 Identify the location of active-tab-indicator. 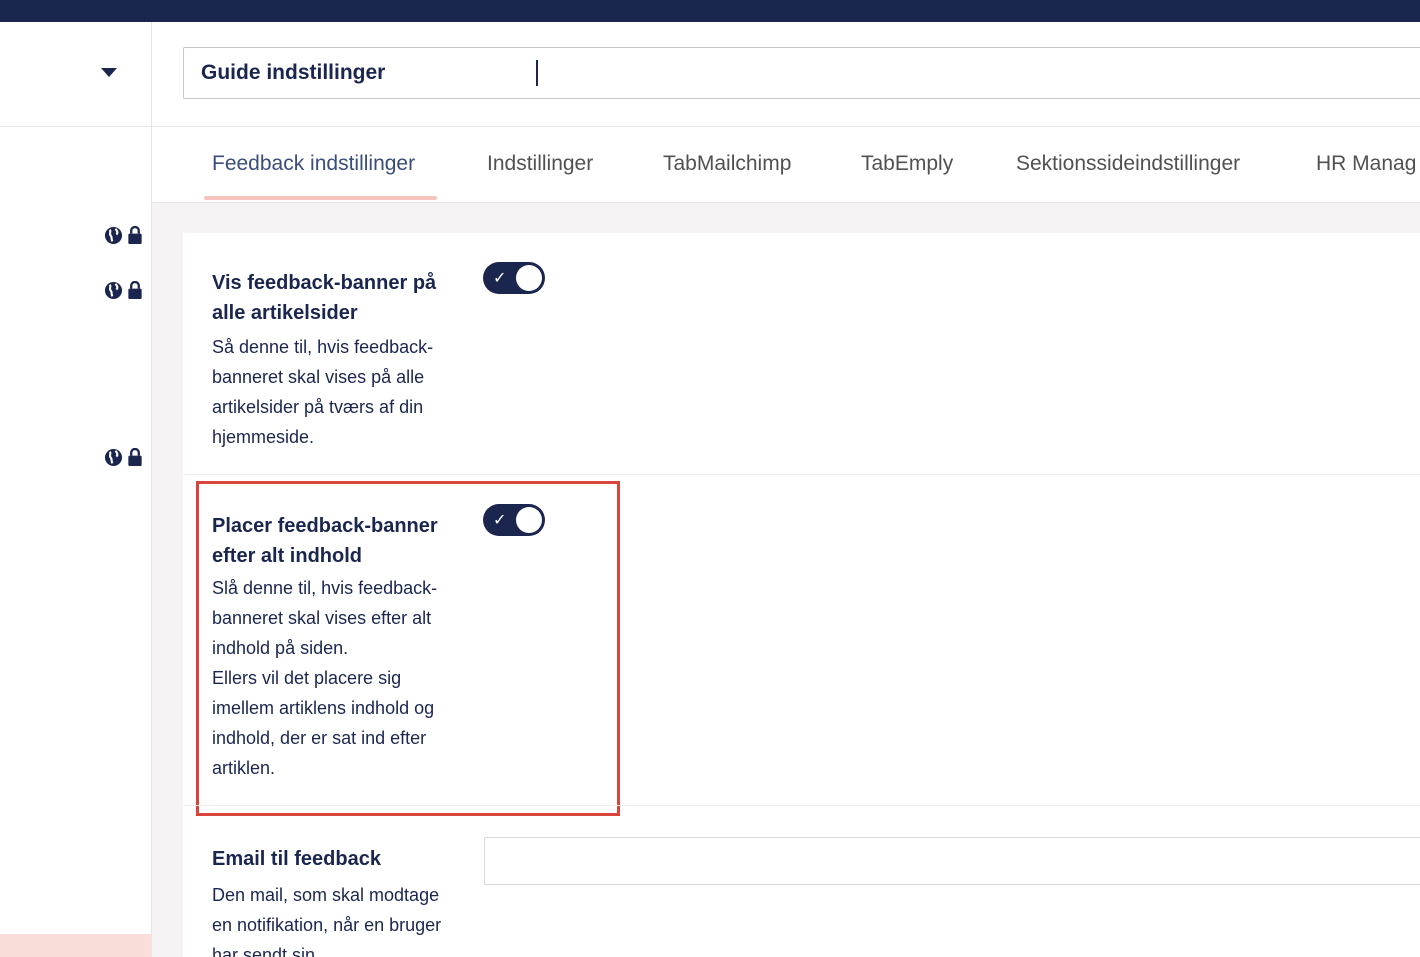
(320, 198).